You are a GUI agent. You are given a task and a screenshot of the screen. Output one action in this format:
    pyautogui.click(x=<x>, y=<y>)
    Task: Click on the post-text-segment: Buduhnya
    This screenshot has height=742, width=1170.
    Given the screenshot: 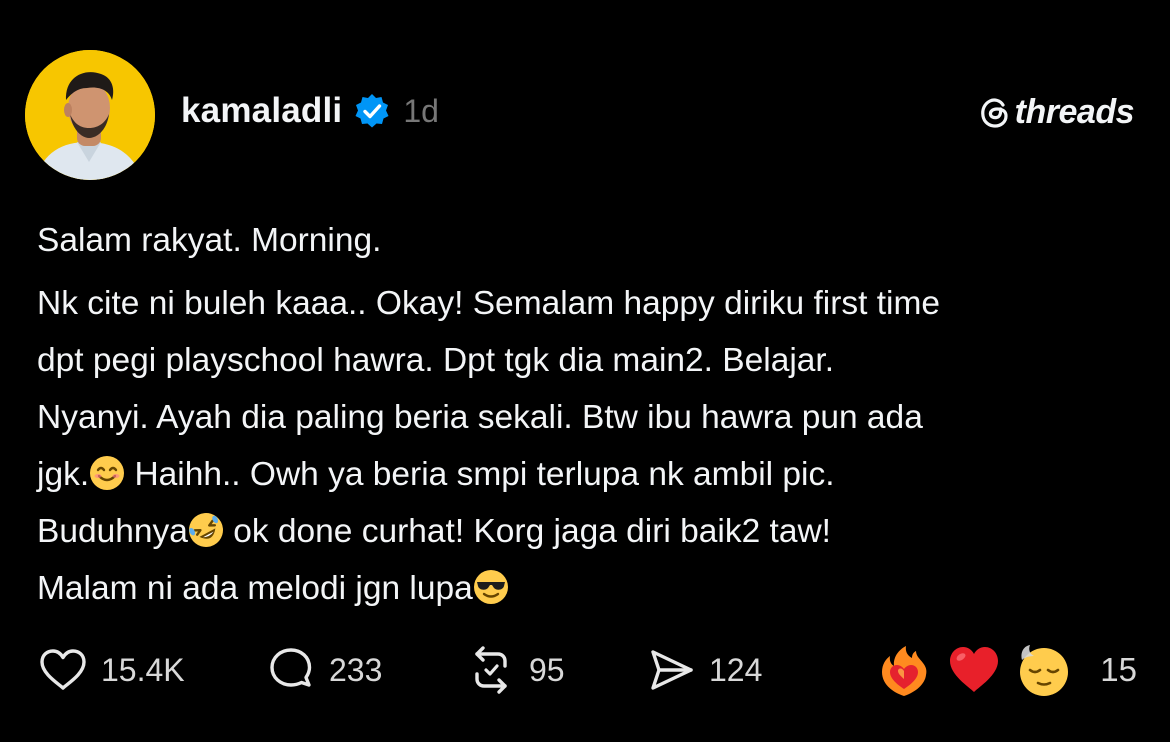 What is the action you would take?
    pyautogui.click(x=112, y=531)
    